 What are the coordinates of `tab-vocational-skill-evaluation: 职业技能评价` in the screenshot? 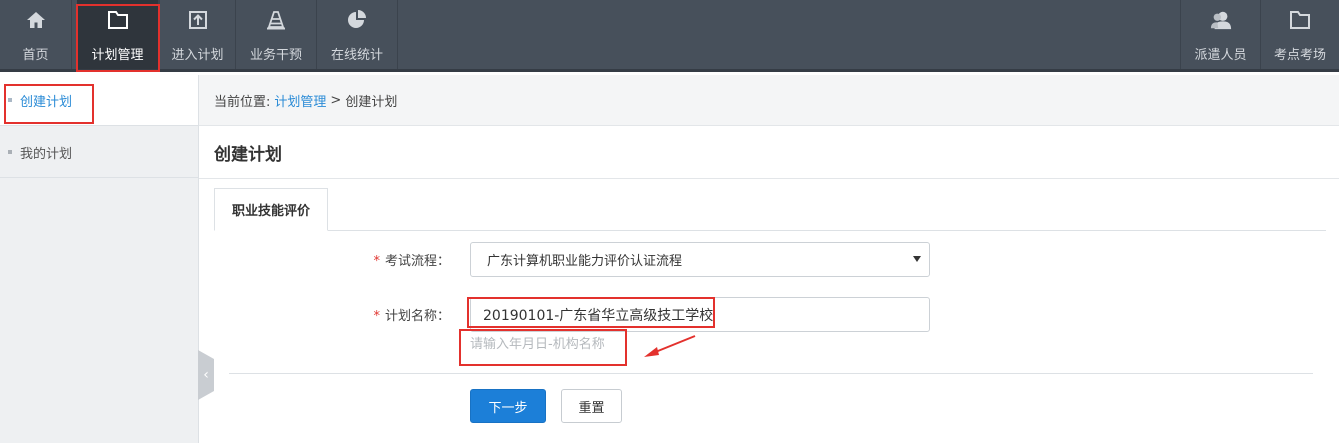 It's located at (271, 209).